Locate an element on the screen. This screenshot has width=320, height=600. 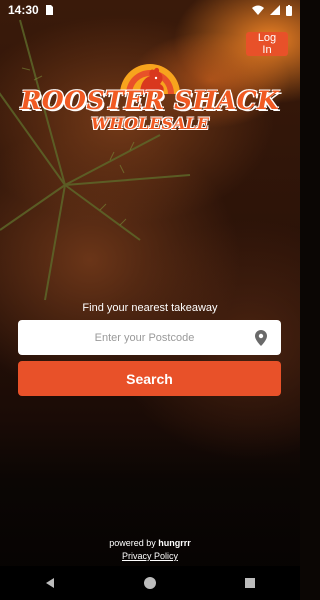
status-time: 14:30 is located at coordinates (23, 10).